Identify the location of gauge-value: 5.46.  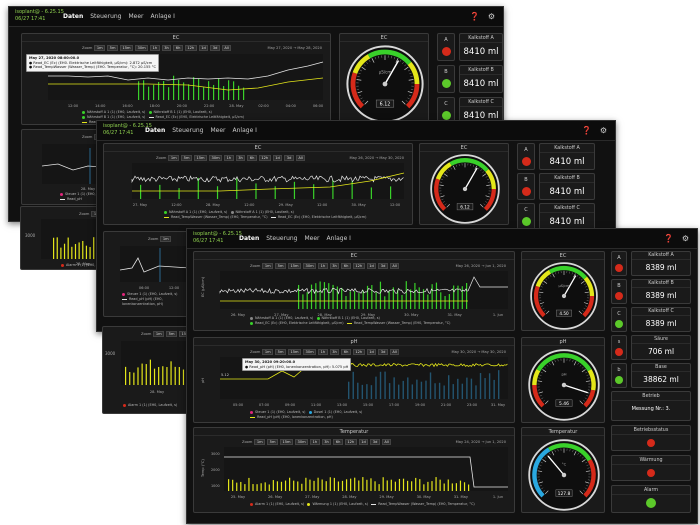
(564, 404).